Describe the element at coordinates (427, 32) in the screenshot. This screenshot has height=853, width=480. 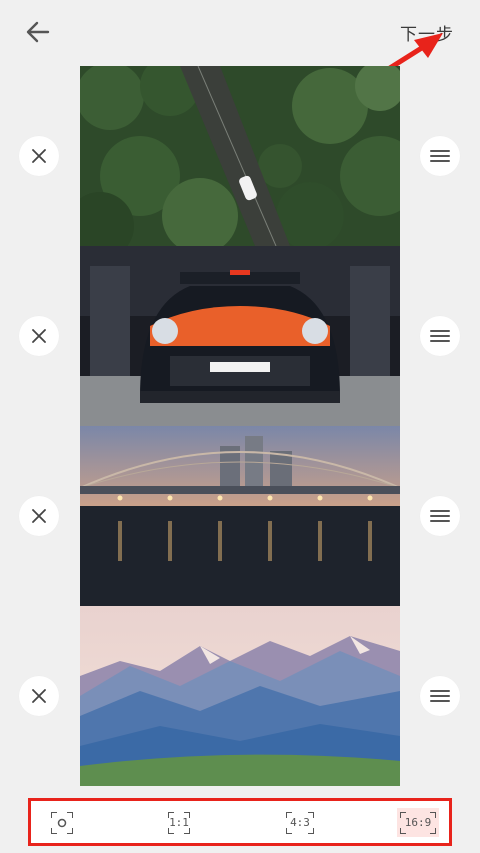
I see `next-step-button: 下一步` at that location.